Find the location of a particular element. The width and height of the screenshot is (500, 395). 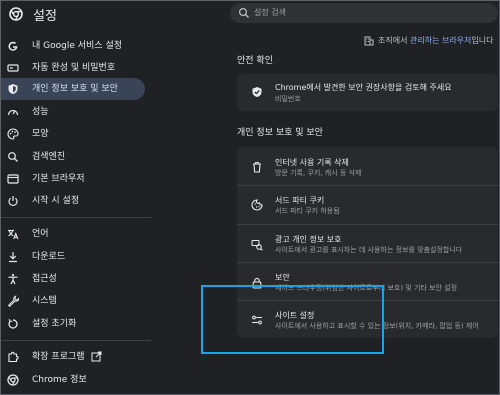

sidebar-item-label: 시스템 is located at coordinates (44, 301).